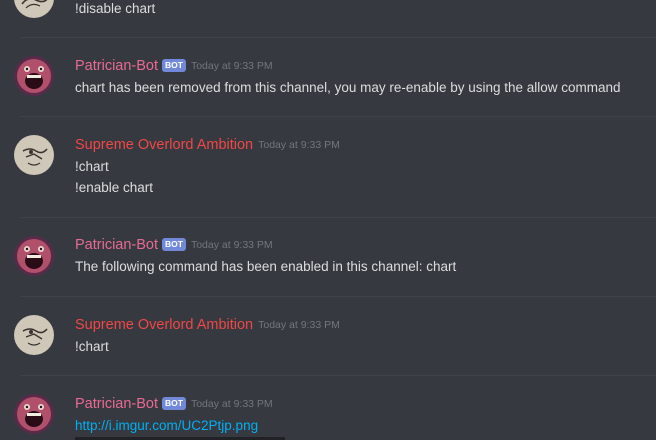  I want to click on message-text: !disable chart, so click(115, 8).